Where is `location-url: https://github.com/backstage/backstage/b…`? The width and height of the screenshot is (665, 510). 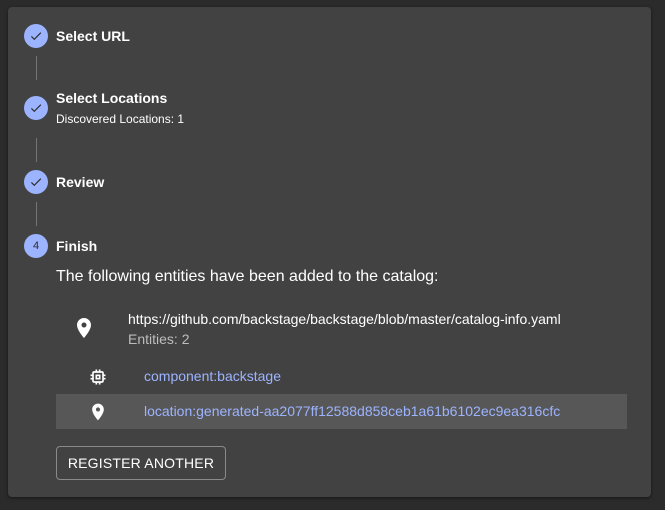
location-url: https://github.com/backstage/backstage/b… is located at coordinates (344, 319).